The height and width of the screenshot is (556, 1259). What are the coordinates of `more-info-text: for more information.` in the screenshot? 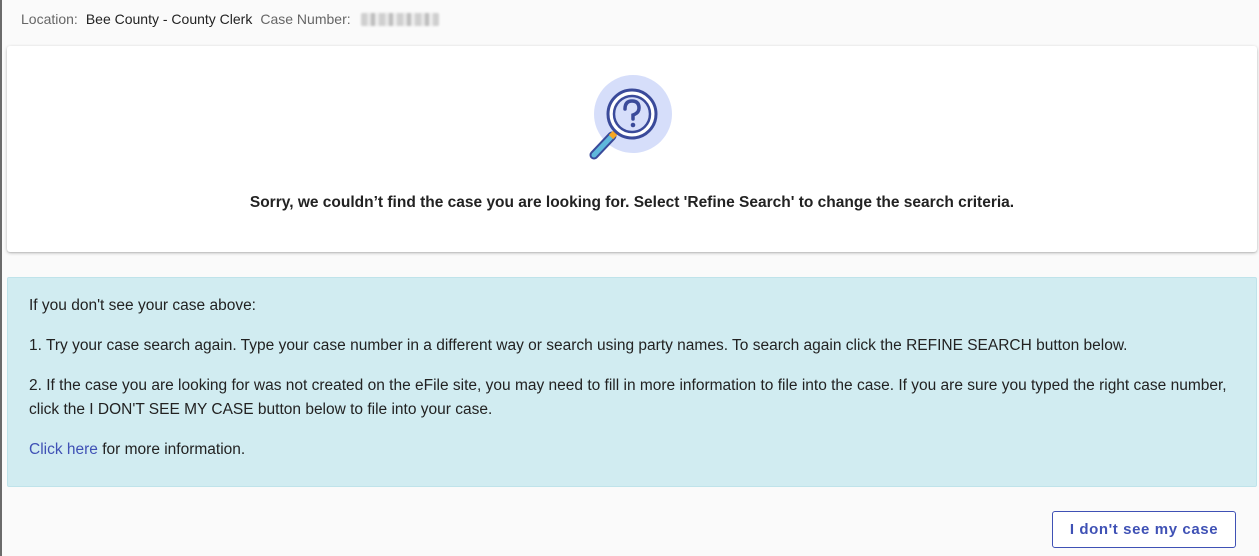 It's located at (171, 449).